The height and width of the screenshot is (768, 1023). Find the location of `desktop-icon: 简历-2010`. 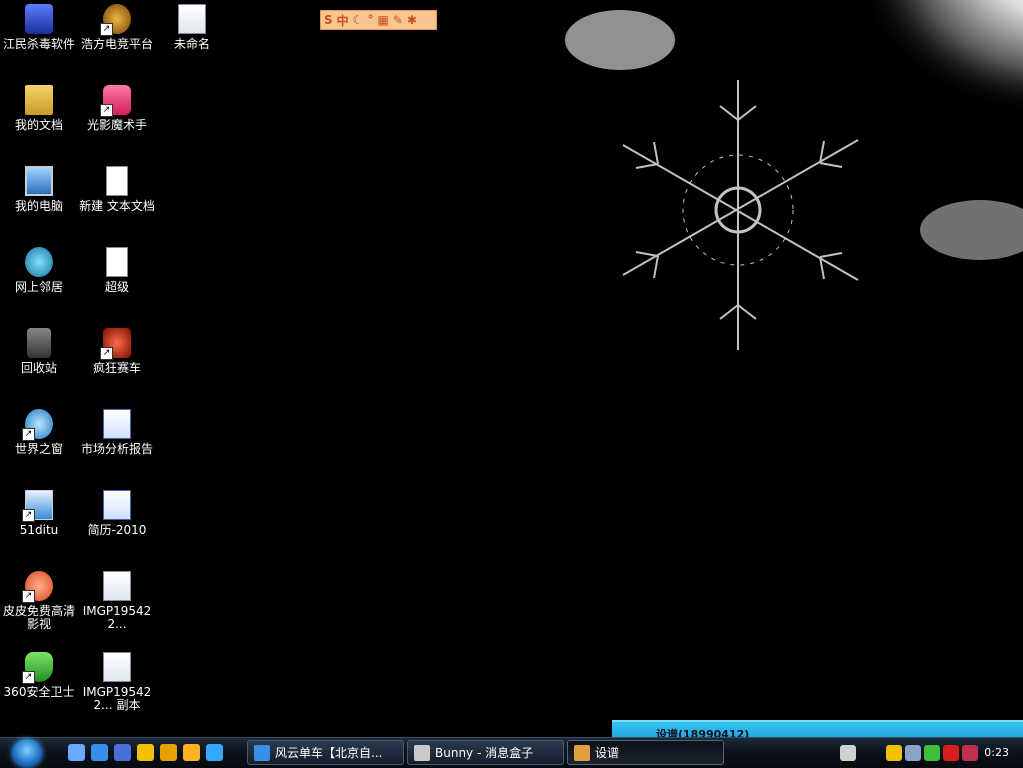

desktop-icon: 简历-2010 is located at coordinates (117, 512).